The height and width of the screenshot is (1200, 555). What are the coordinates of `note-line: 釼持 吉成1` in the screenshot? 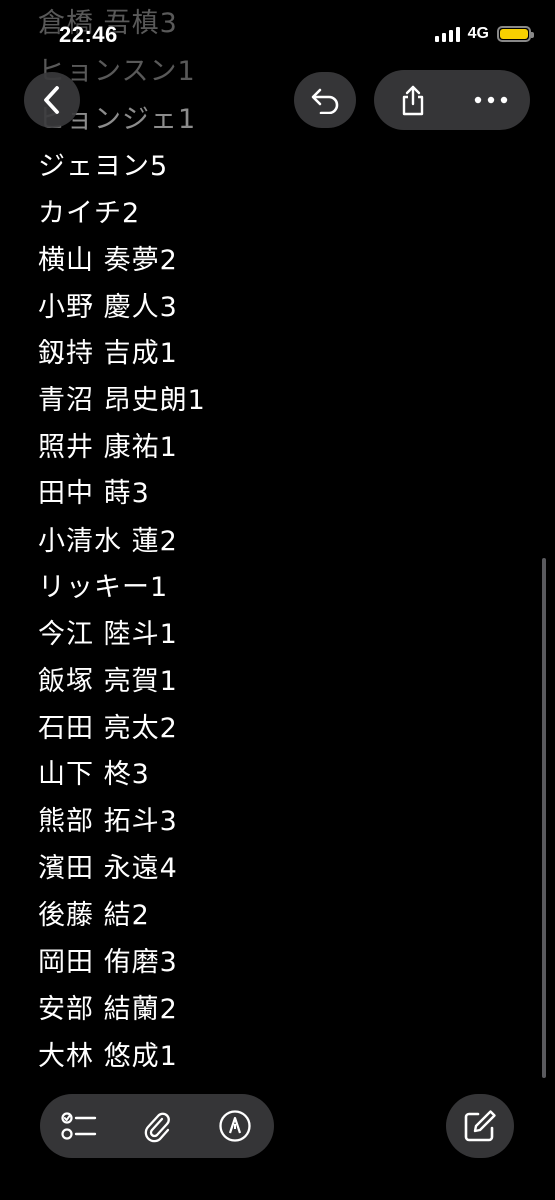 It's located at (108, 353).